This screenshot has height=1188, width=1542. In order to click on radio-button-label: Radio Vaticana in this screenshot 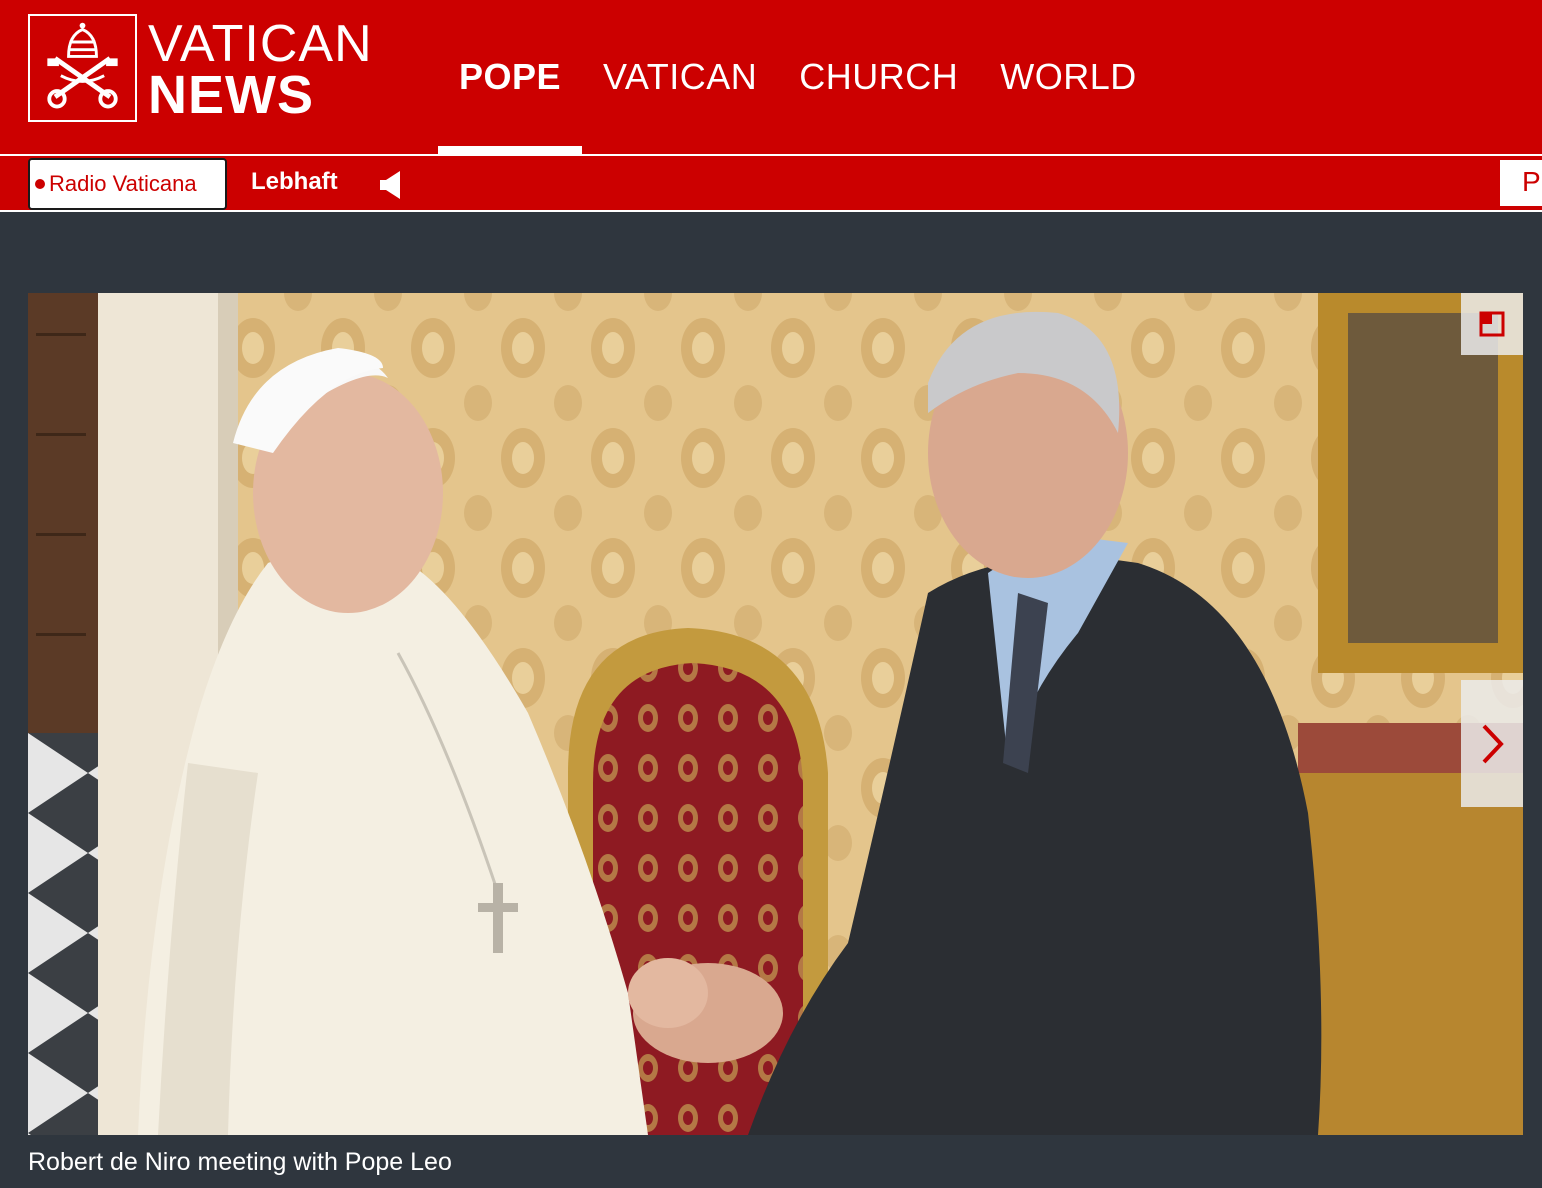, I will do `click(123, 183)`.